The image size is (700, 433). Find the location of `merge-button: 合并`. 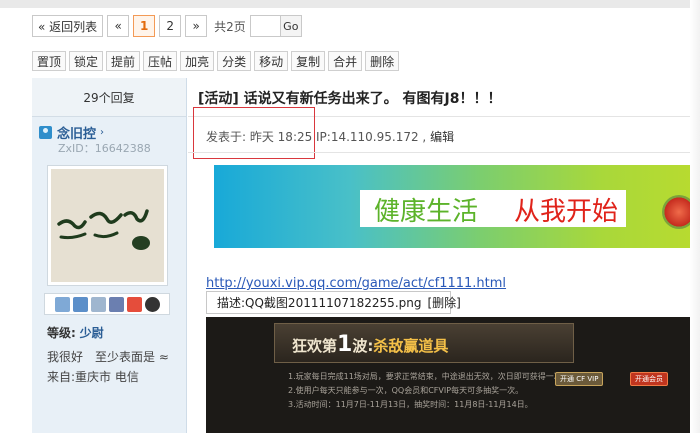

merge-button: 合并 is located at coordinates (345, 61).